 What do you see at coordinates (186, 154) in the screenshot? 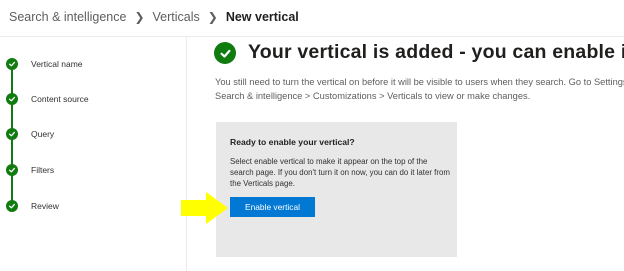
I see `sidebar-divider` at bounding box center [186, 154].